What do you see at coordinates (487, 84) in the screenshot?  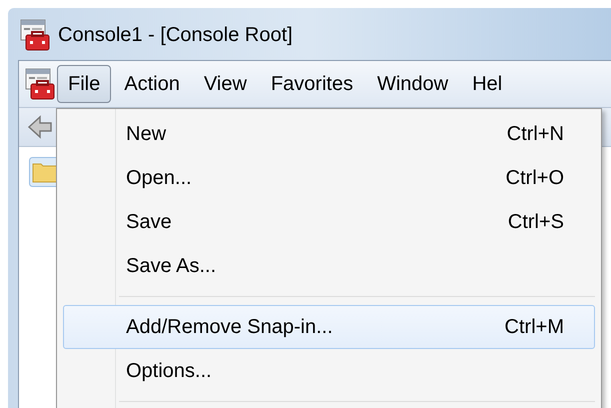 I see `menu-bar-item: Hel` at bounding box center [487, 84].